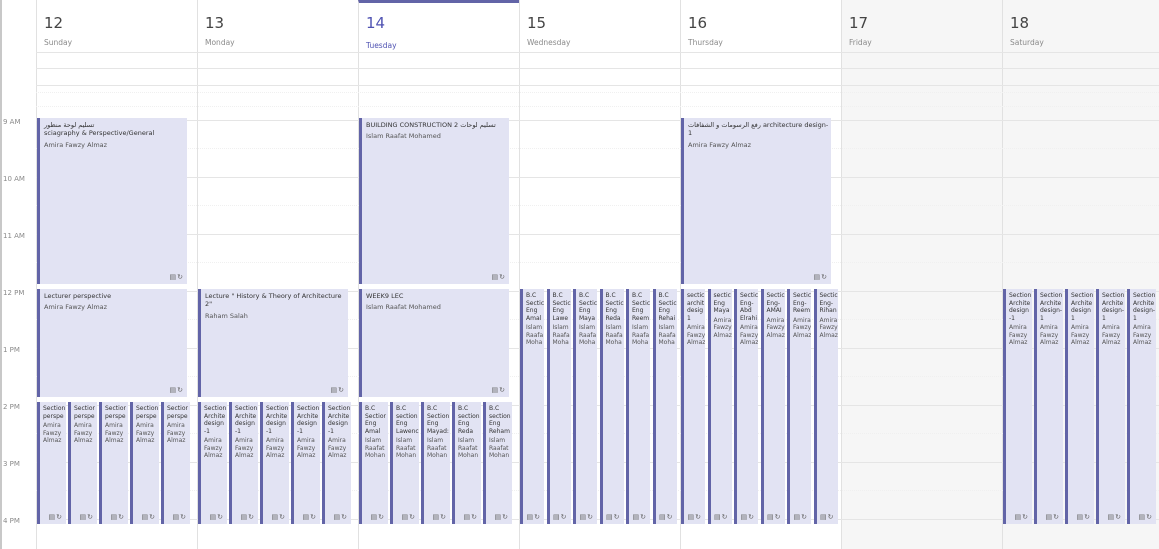  What do you see at coordinates (215, 23) in the screenshot?
I see `day-number: 13` at bounding box center [215, 23].